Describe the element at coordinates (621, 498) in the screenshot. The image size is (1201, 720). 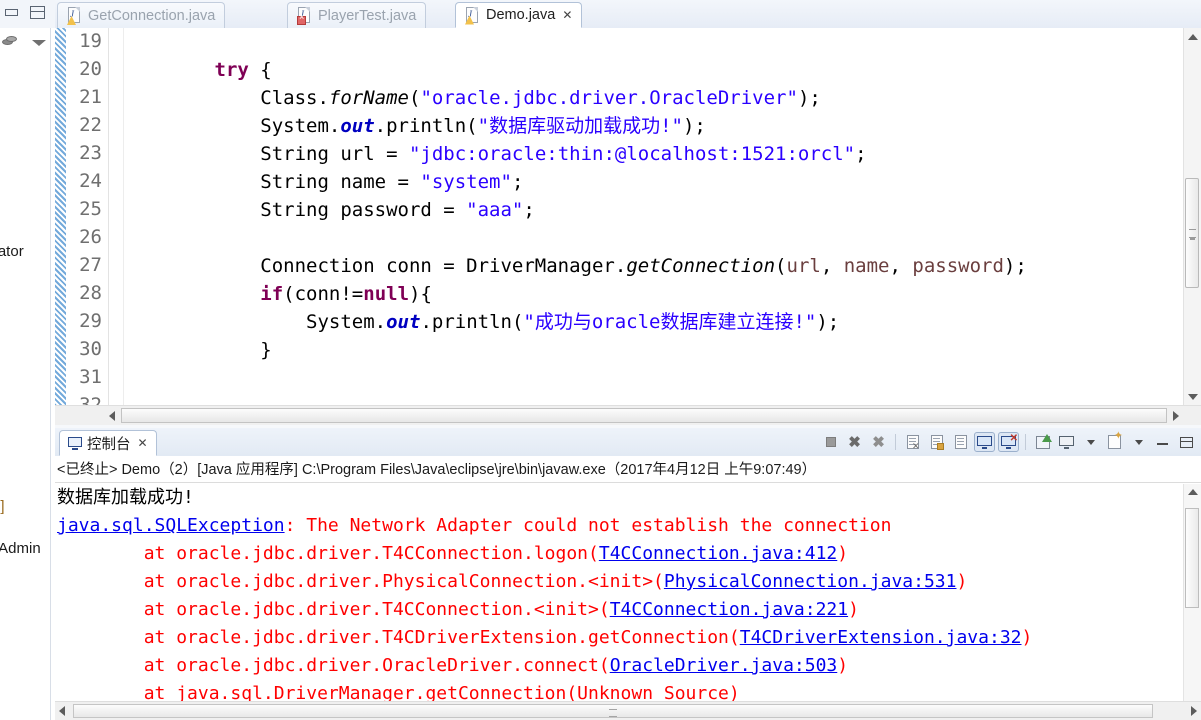
I see `console-line: 数据库加载成功!` at that location.